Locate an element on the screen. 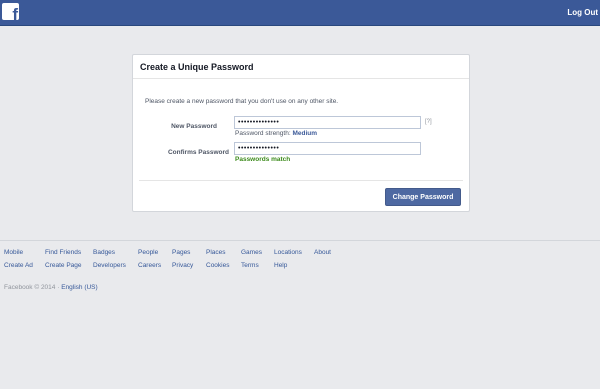  footer-link-cookies: Cookies is located at coordinates (217, 265).